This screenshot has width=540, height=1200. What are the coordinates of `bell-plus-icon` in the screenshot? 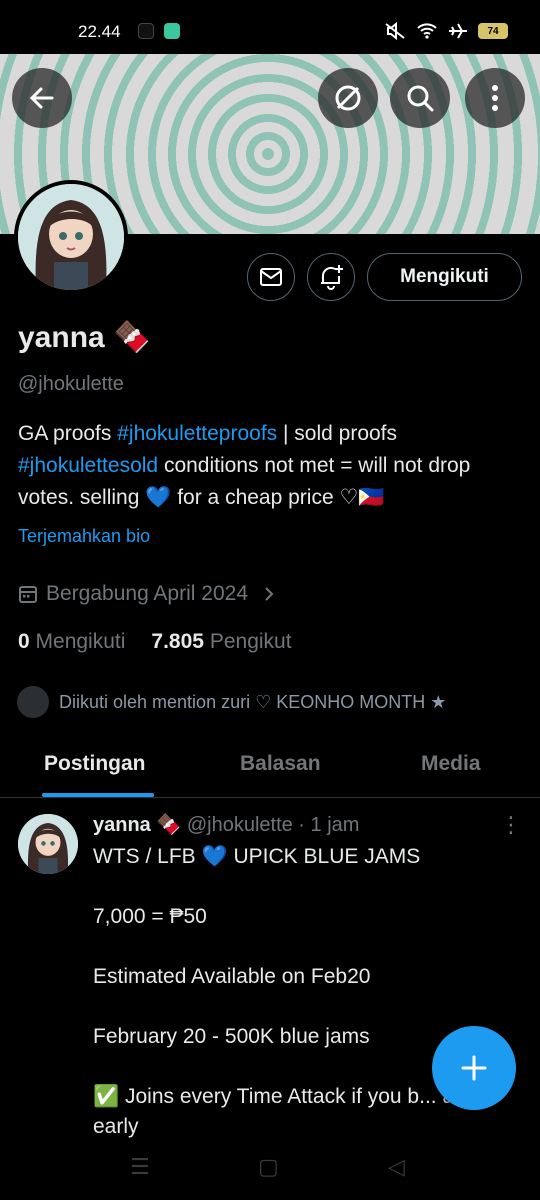 It's located at (332, 277).